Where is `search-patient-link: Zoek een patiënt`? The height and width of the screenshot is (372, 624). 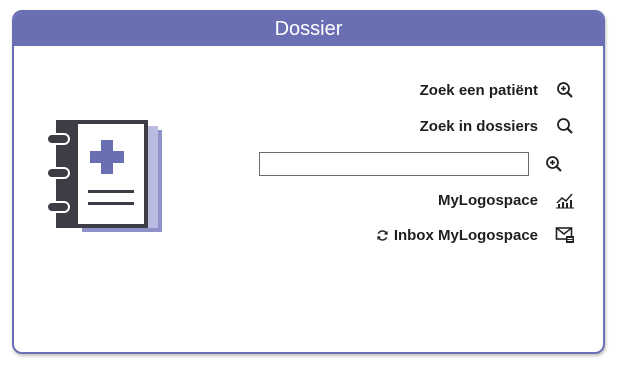
search-patient-link: Zoek een patiënt is located at coordinates (497, 90).